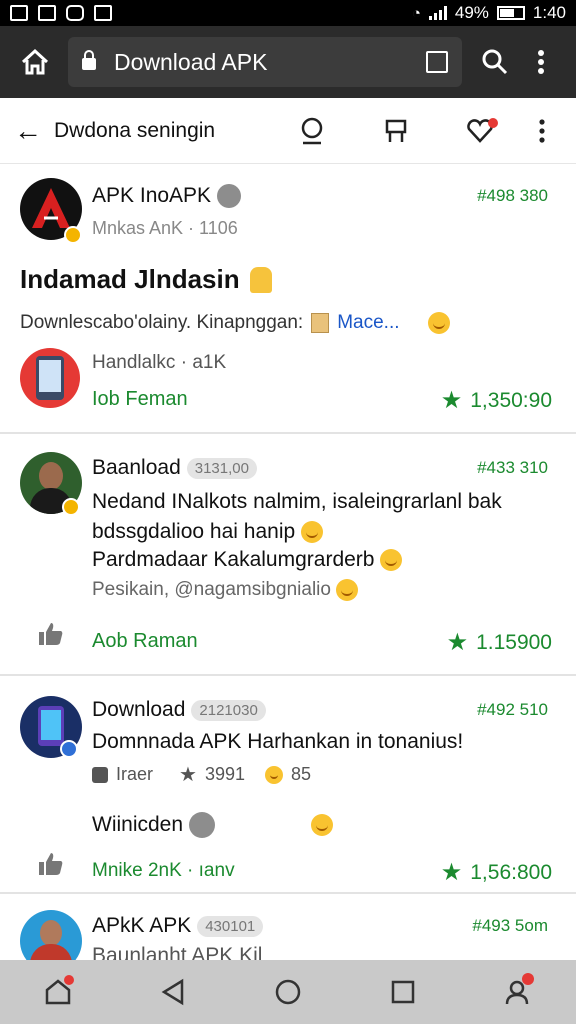 The image size is (576, 1024). Describe the element at coordinates (228, 710) in the screenshot. I see `author-tag: 2121030` at that location.